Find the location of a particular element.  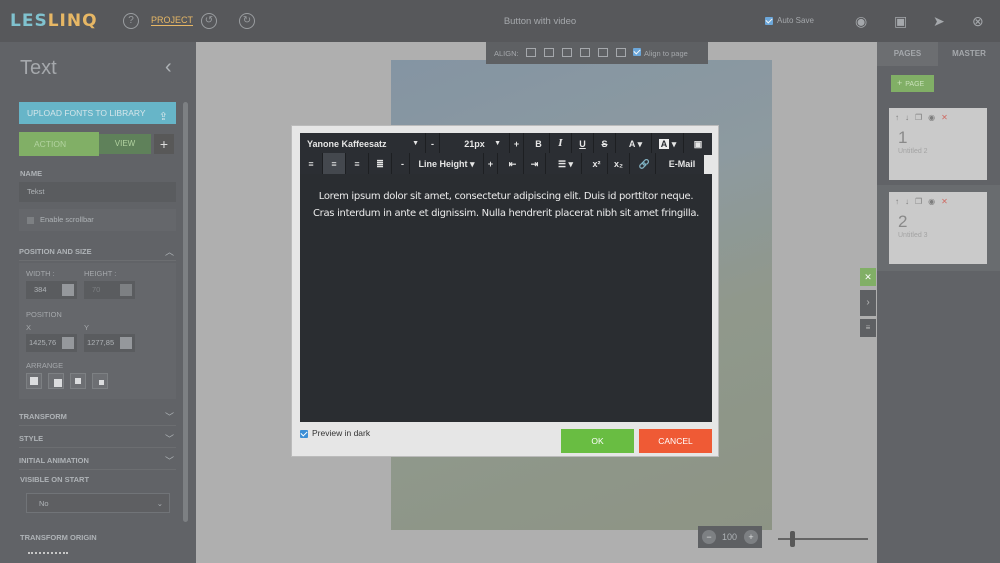

font-size-select: 21px ▼ is located at coordinates (475, 144).